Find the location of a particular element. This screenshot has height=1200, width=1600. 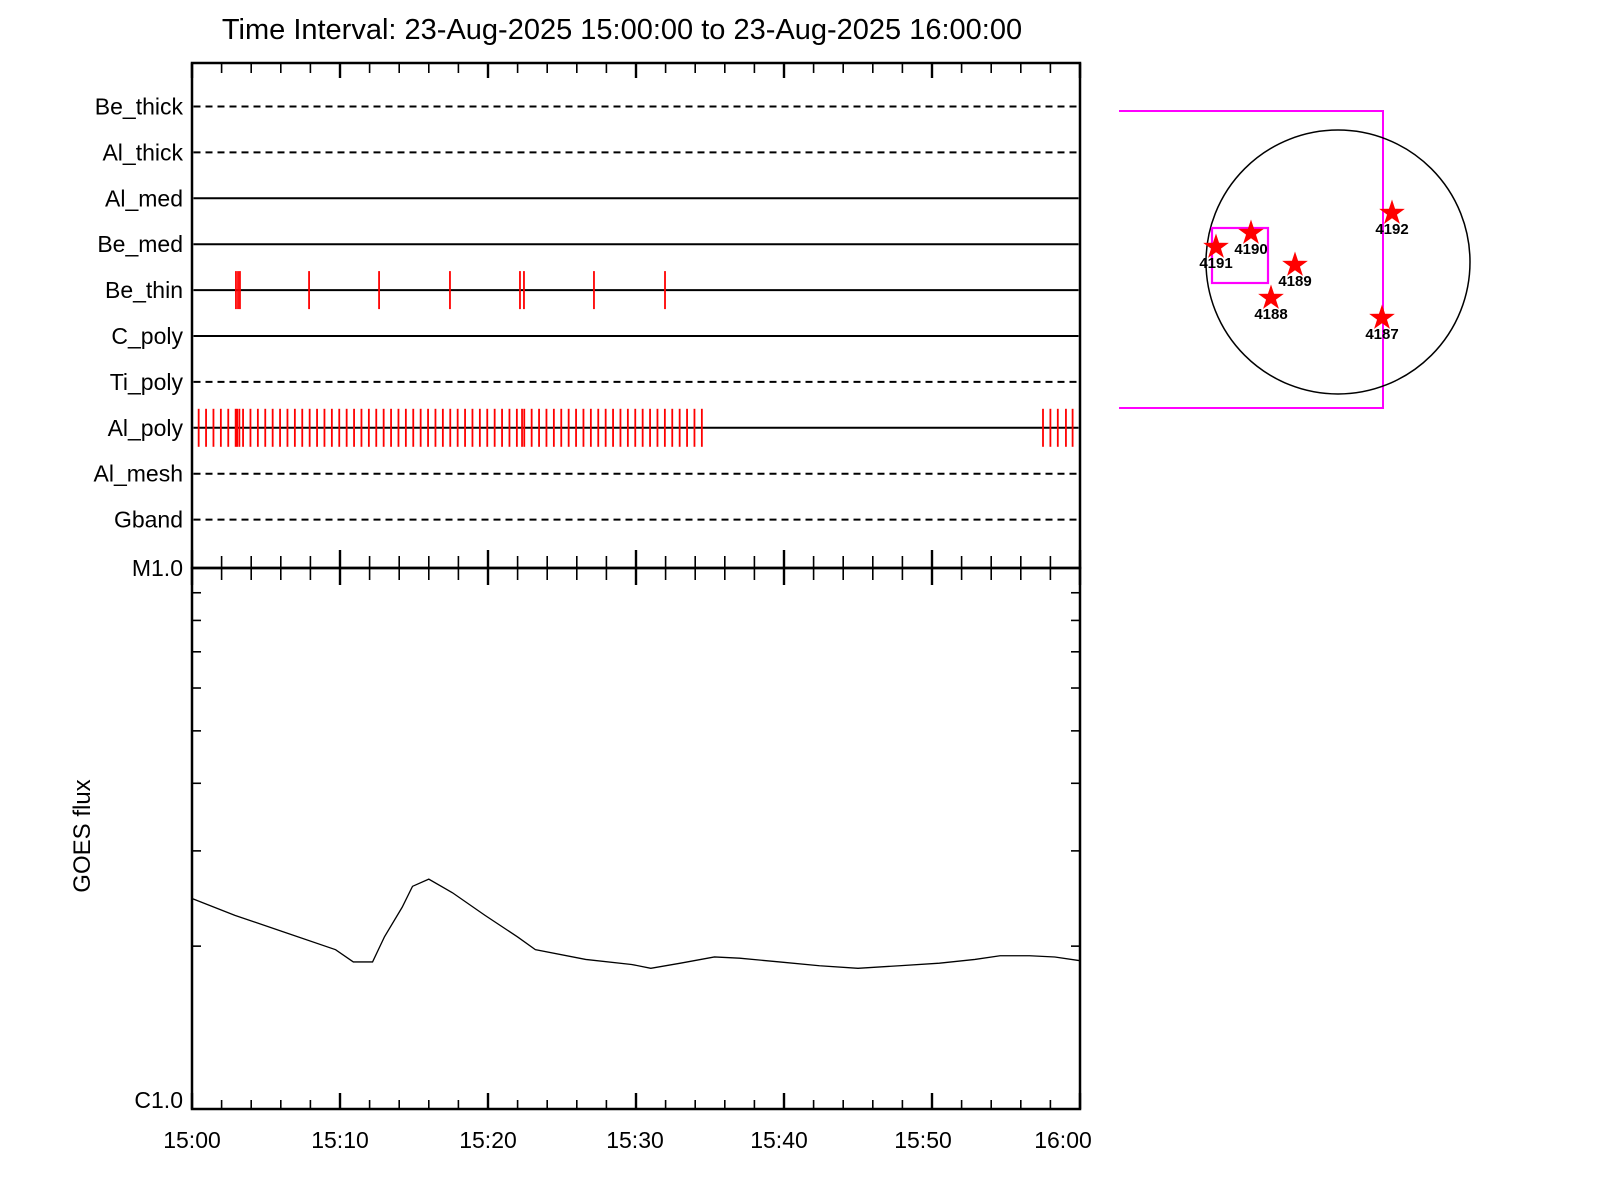

active-region-label: 4187 is located at coordinates (1381, 334).